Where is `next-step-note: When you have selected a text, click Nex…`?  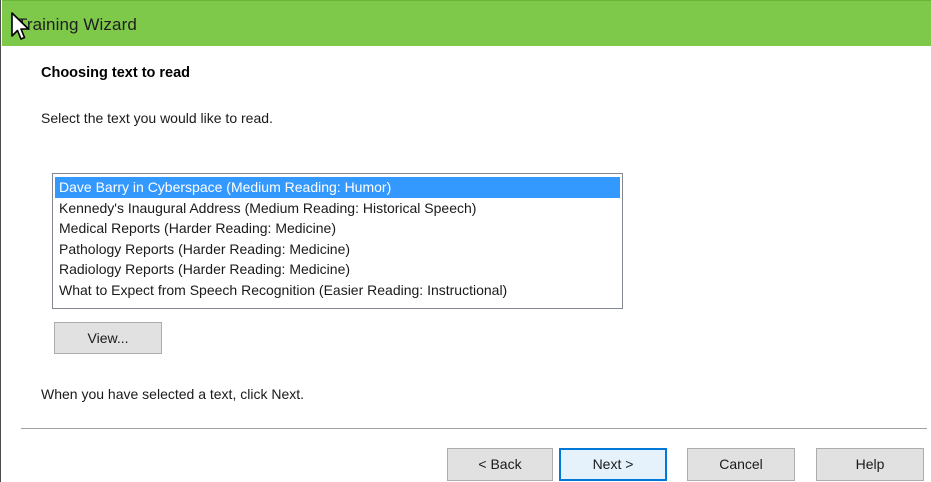 next-step-note: When you have selected a text, click Nex… is located at coordinates (173, 394).